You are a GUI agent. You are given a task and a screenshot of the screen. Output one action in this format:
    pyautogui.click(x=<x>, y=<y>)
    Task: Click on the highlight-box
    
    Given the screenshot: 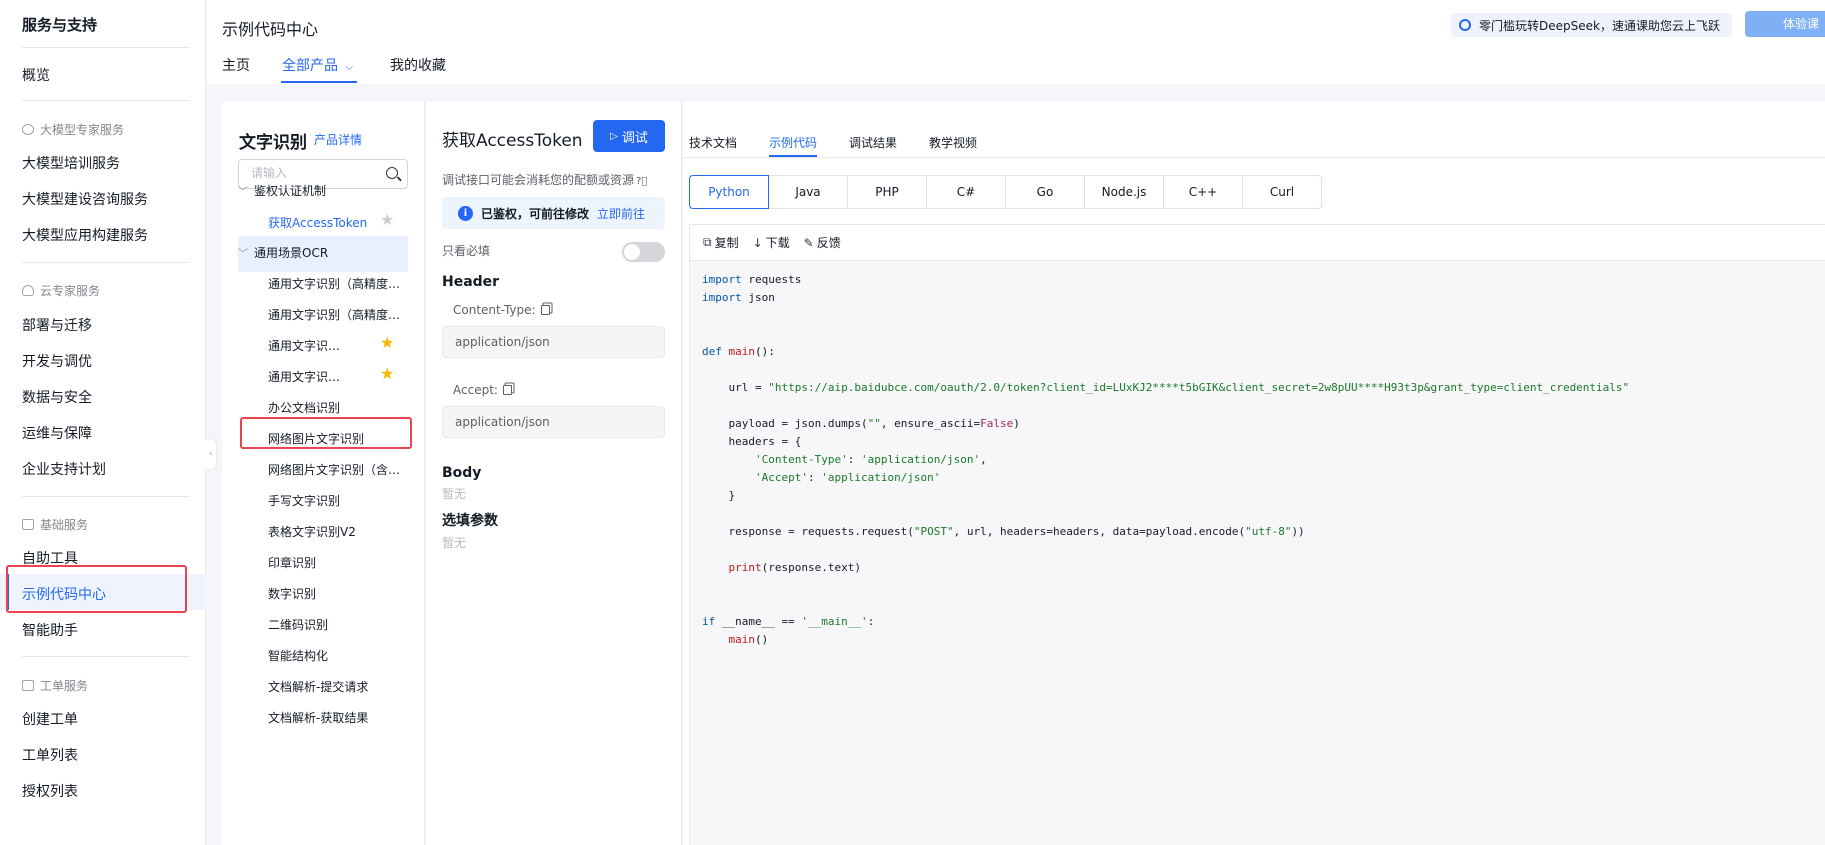 What is the action you would take?
    pyautogui.click(x=96, y=589)
    